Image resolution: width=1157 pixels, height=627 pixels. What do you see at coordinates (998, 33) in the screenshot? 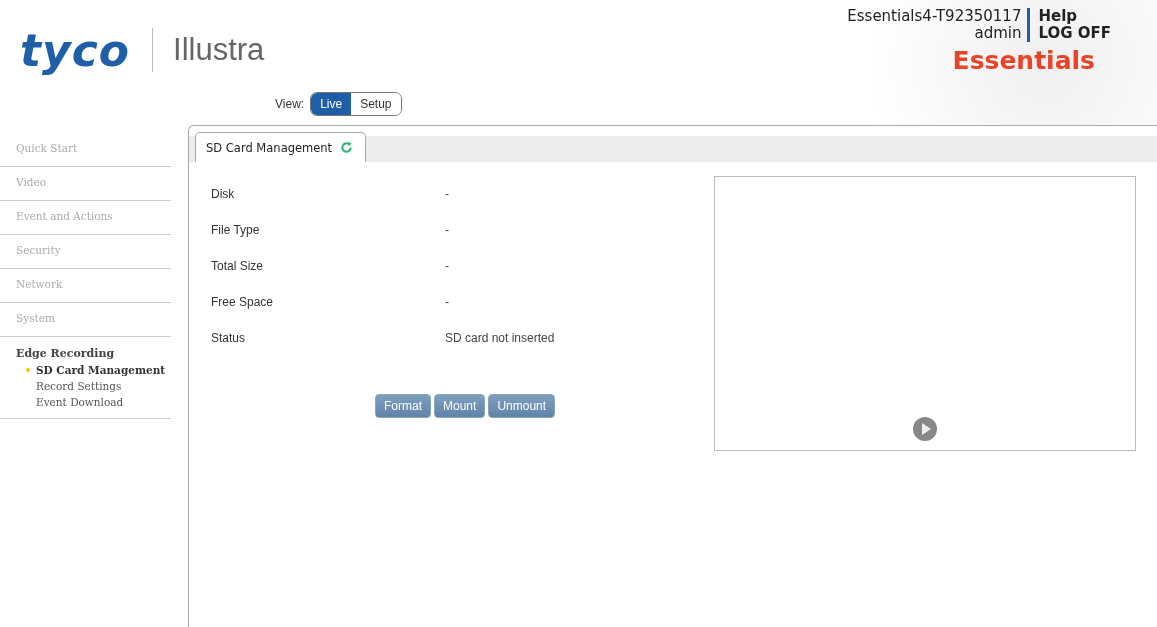
I see `user-name: admin` at bounding box center [998, 33].